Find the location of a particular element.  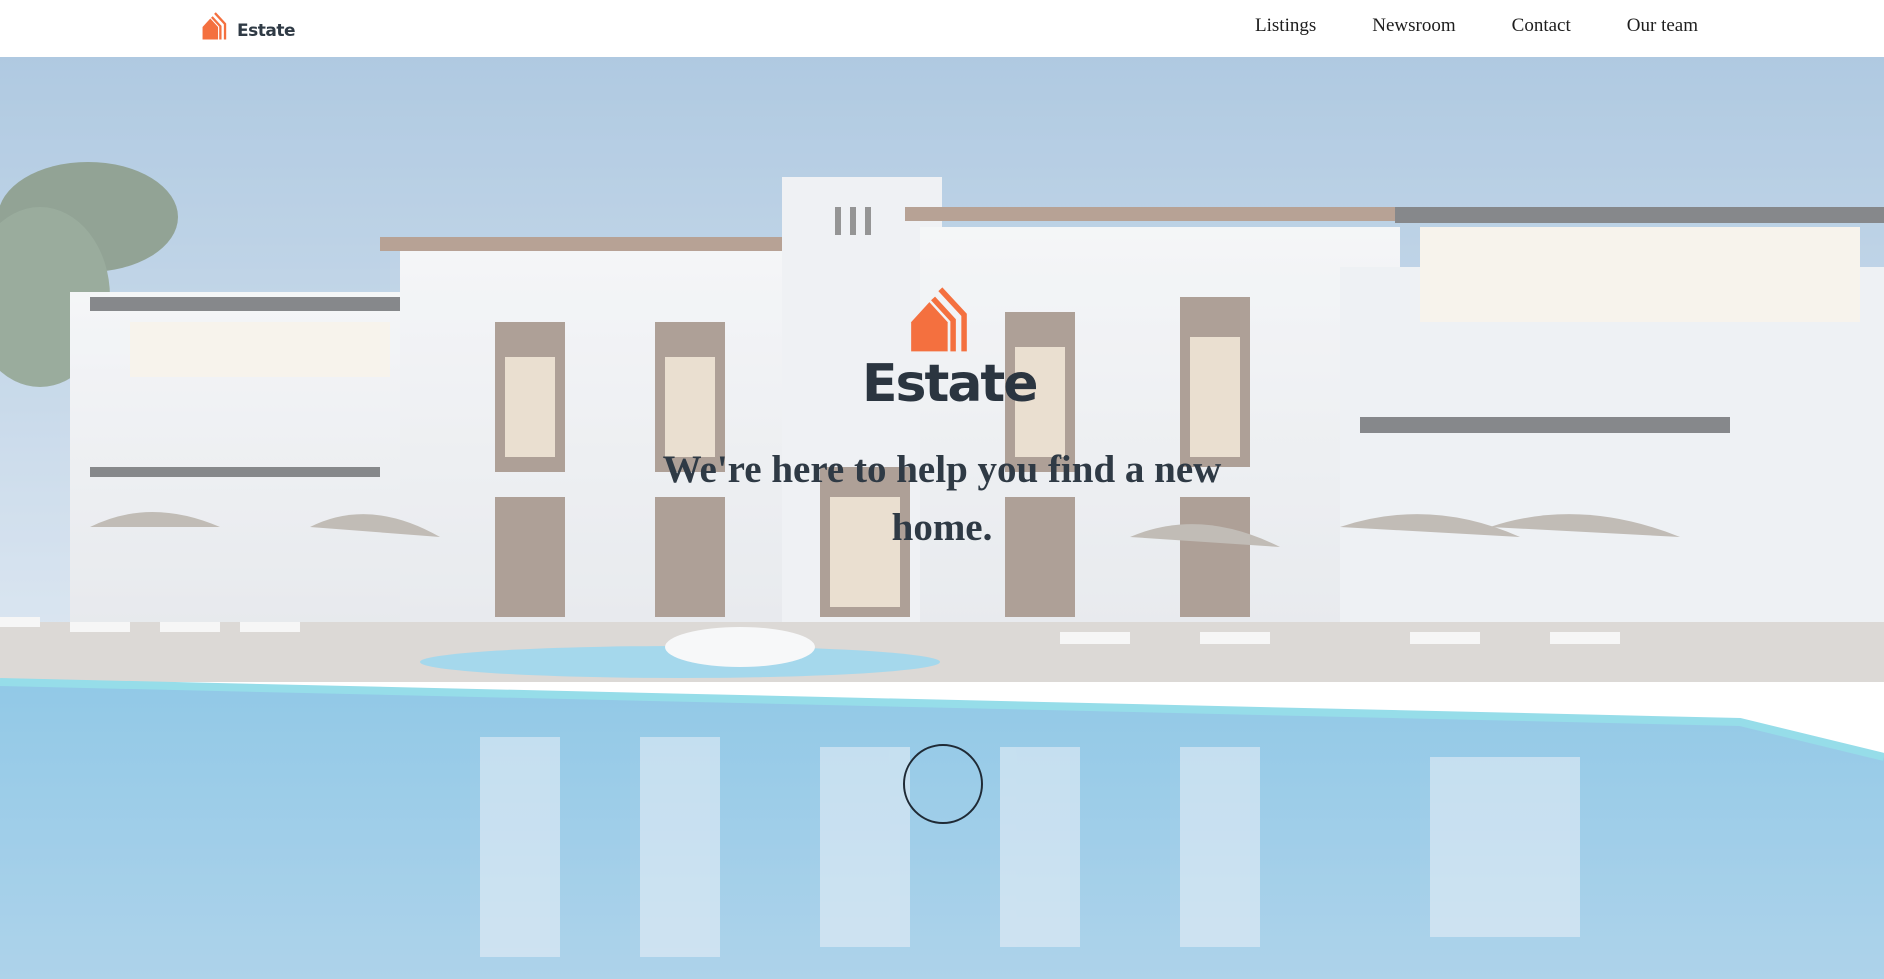

nav-our-team-link: Our team is located at coordinates (1662, 26).